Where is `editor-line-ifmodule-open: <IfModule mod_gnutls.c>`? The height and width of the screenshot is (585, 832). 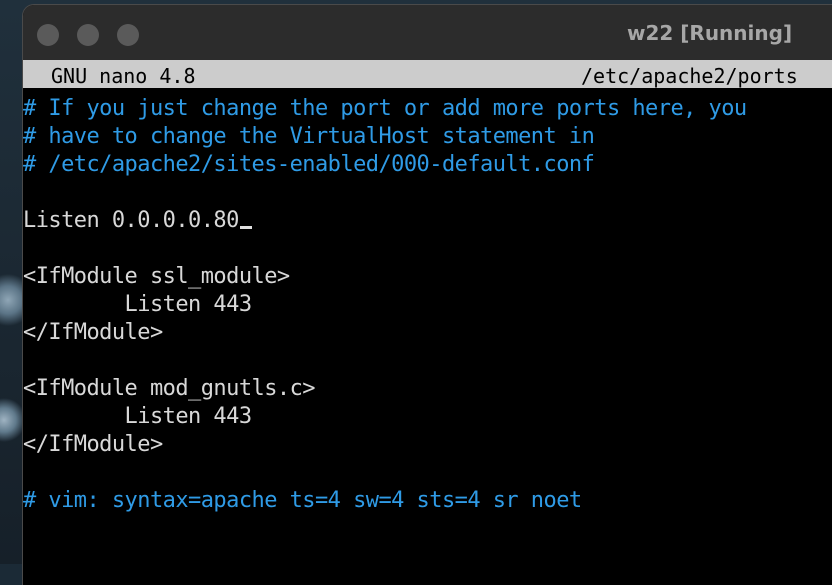
editor-line-ifmodule-open: <IfModule mod_gnutls.c> is located at coordinates (169, 388).